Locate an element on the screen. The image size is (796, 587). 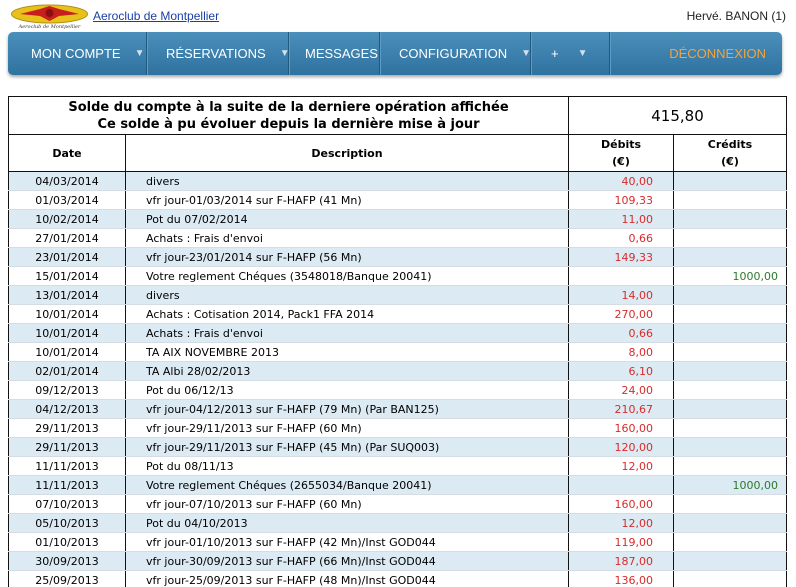
cell-date: 13/01/2014 is located at coordinates (67, 295).